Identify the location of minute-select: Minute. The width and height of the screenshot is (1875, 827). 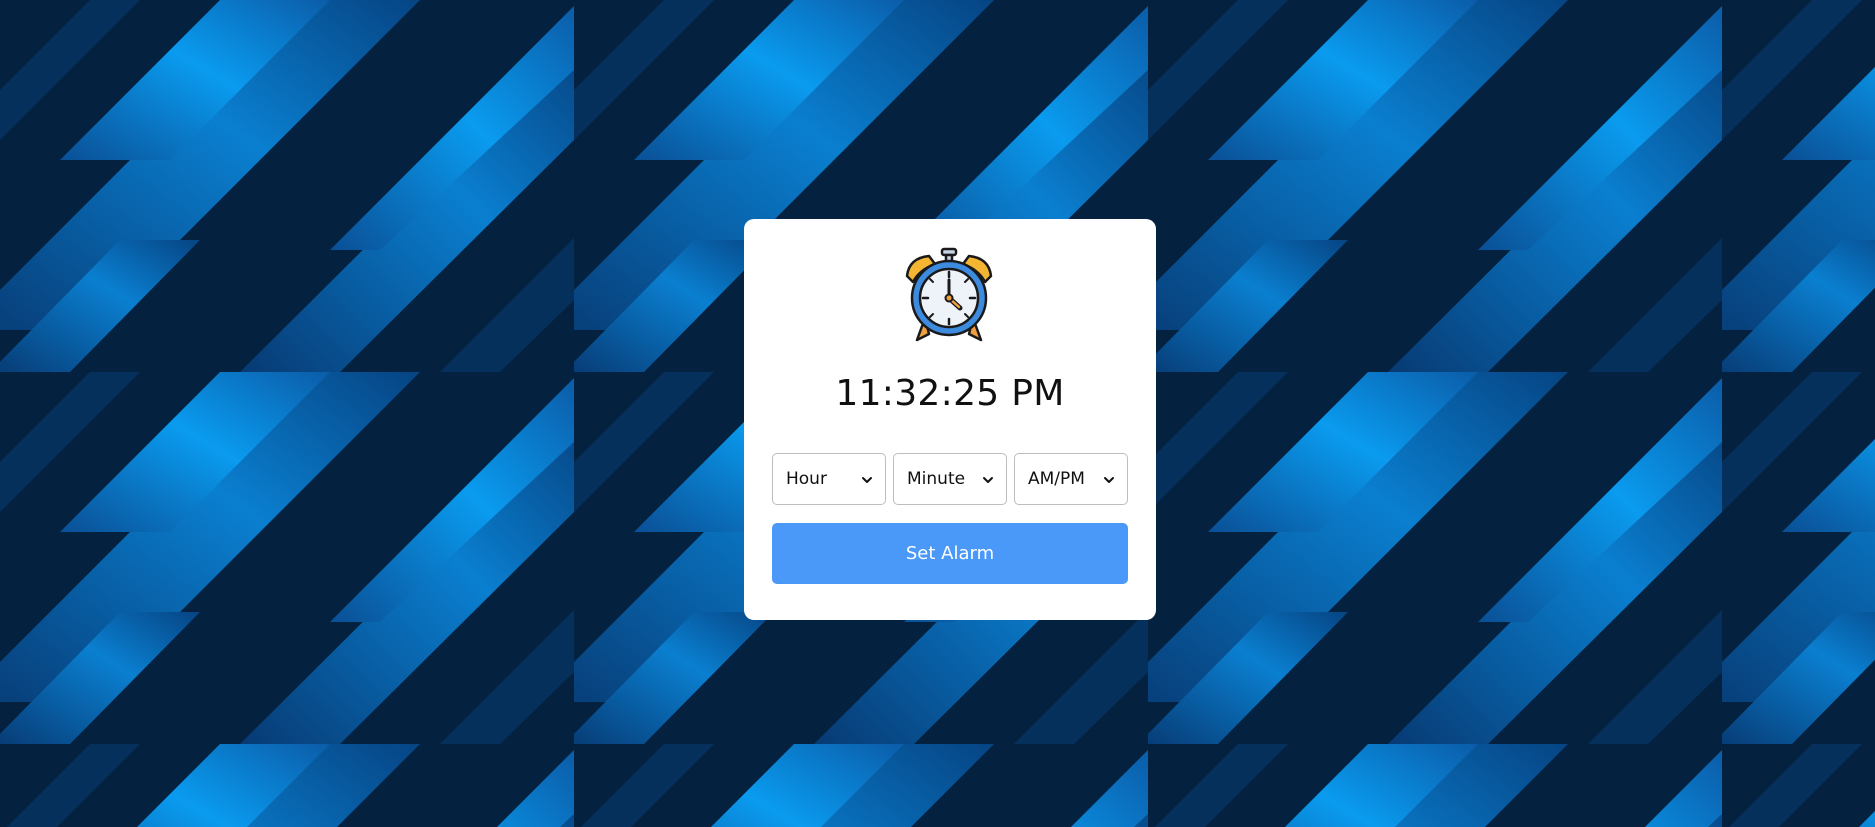
(950, 479).